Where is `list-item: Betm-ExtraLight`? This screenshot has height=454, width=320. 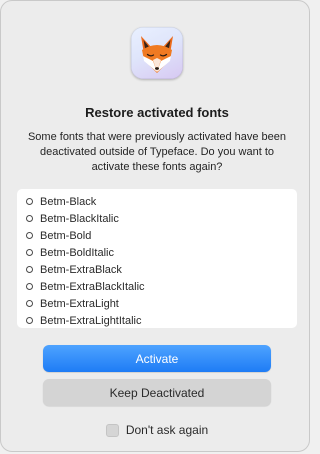 list-item: Betm-ExtraLight is located at coordinates (157, 303).